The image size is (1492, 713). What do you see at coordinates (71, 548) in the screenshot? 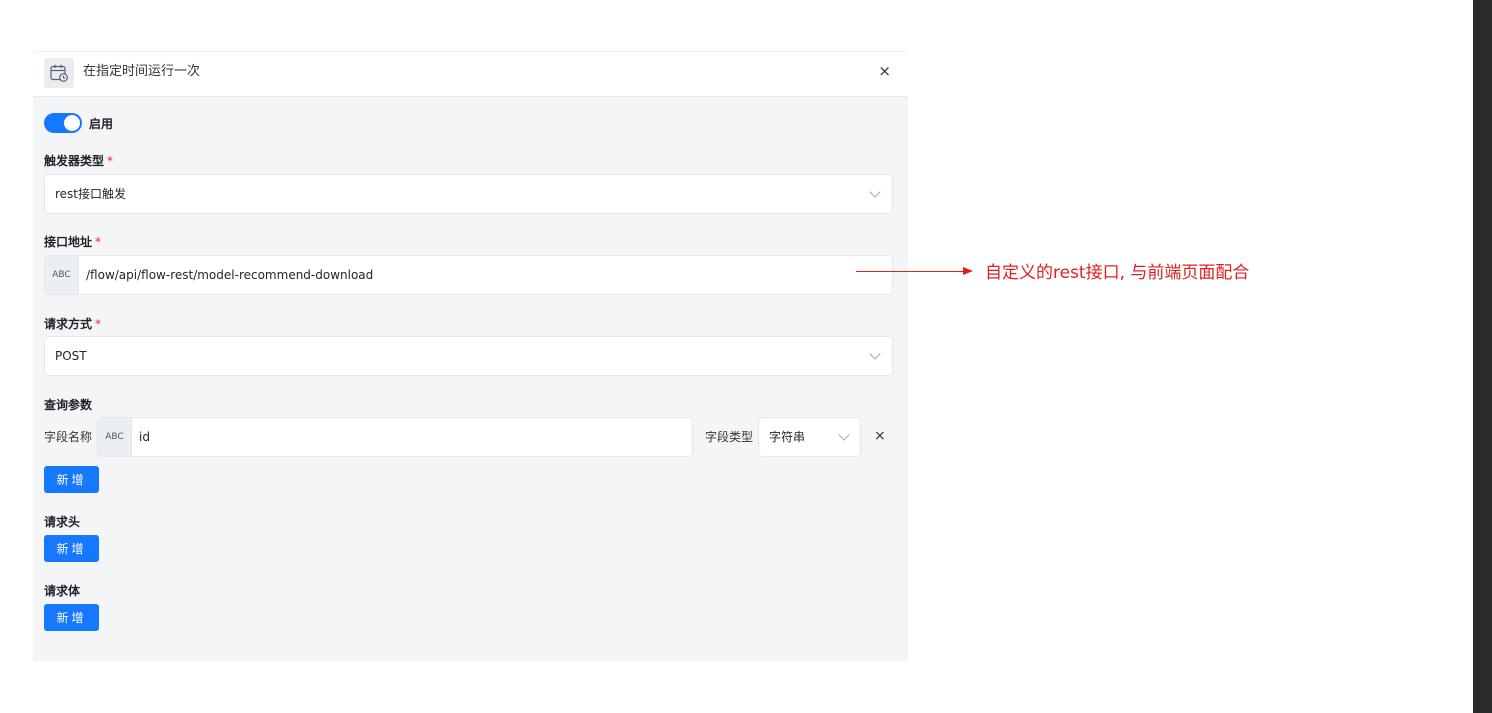
I see `add-header-button: 新增` at bounding box center [71, 548].